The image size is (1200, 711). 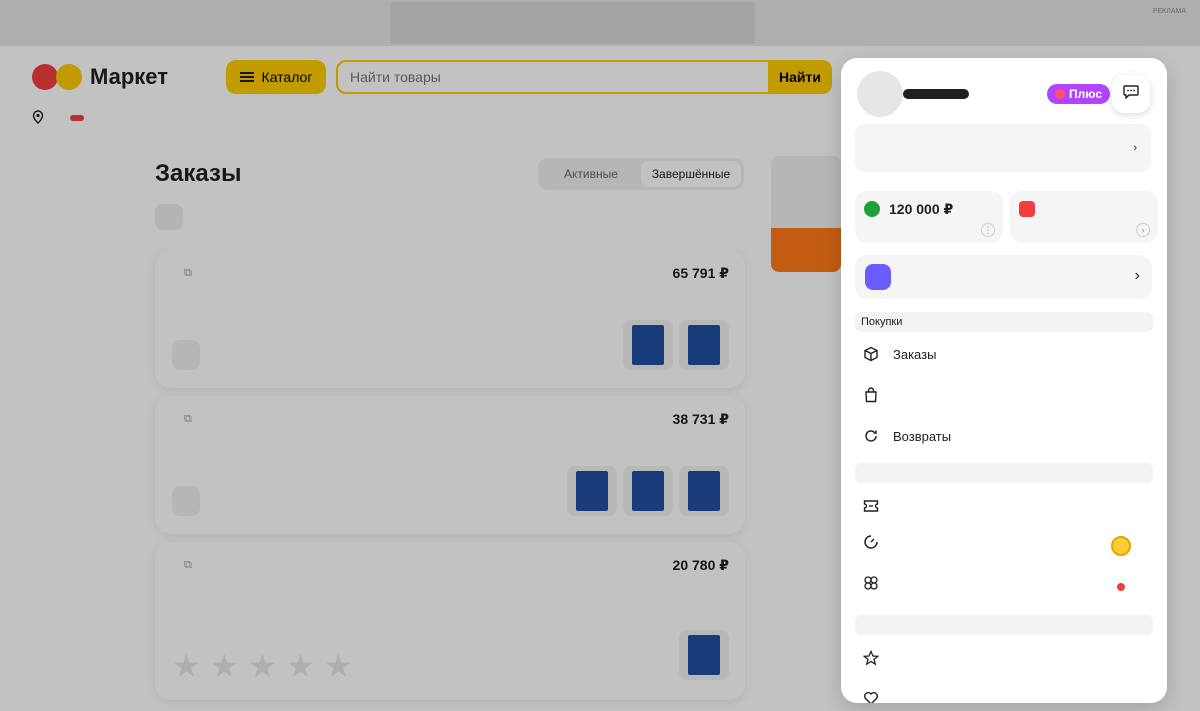 What do you see at coordinates (1006, 544) in the screenshot?
I see `menu-item-prize-wheel` at bounding box center [1006, 544].